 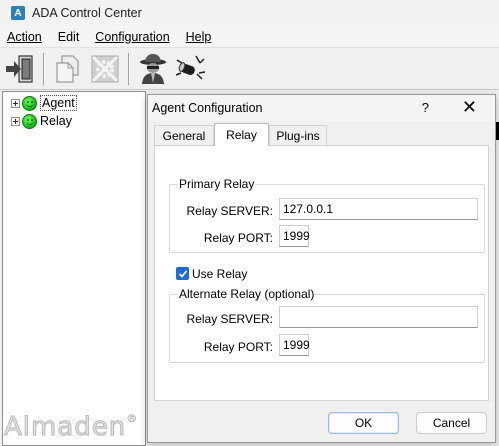 I want to click on watermark-mark: ®, so click(x=132, y=419).